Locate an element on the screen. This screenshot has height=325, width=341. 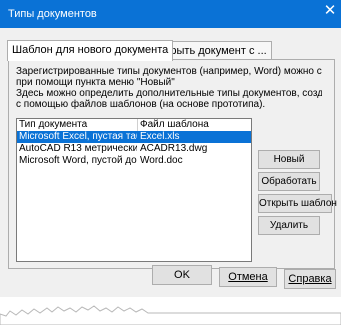
ok-button: OK is located at coordinates (182, 275).